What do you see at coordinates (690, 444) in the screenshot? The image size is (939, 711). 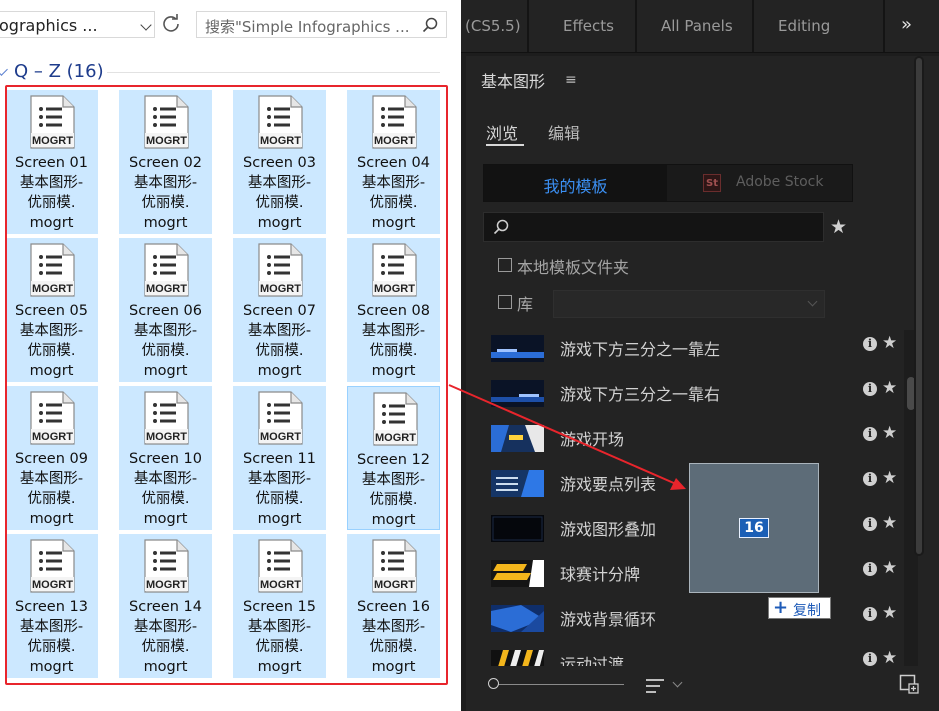 I see `template-row: 游戏开场 i ★` at bounding box center [690, 444].